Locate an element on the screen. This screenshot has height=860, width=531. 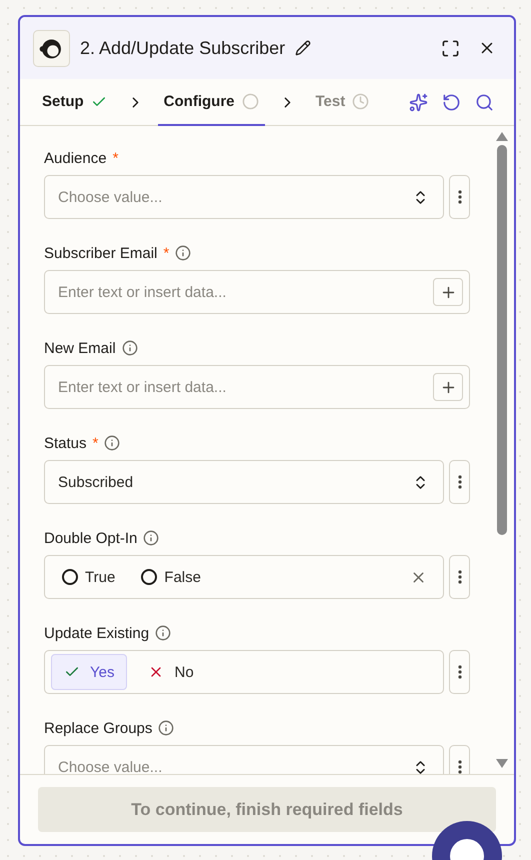
step-title: 2. Add/Update Subscriber is located at coordinates (183, 48).